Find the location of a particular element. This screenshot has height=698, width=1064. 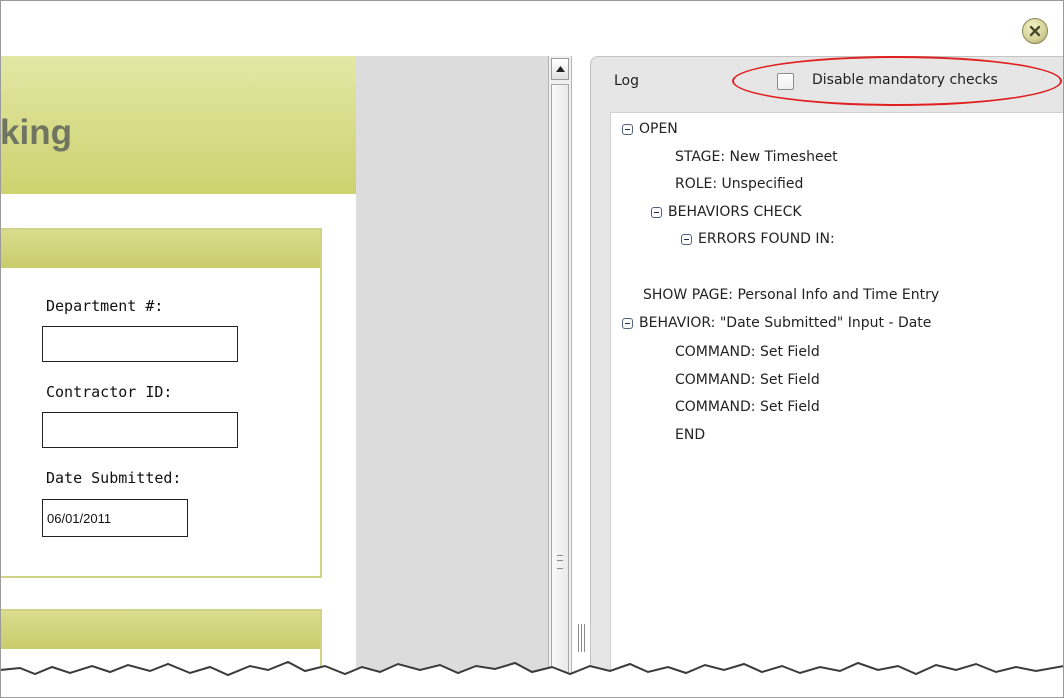

log-line-behavior: BEHAVIOR: "Date Submitted" Input - Date is located at coordinates (776, 323).